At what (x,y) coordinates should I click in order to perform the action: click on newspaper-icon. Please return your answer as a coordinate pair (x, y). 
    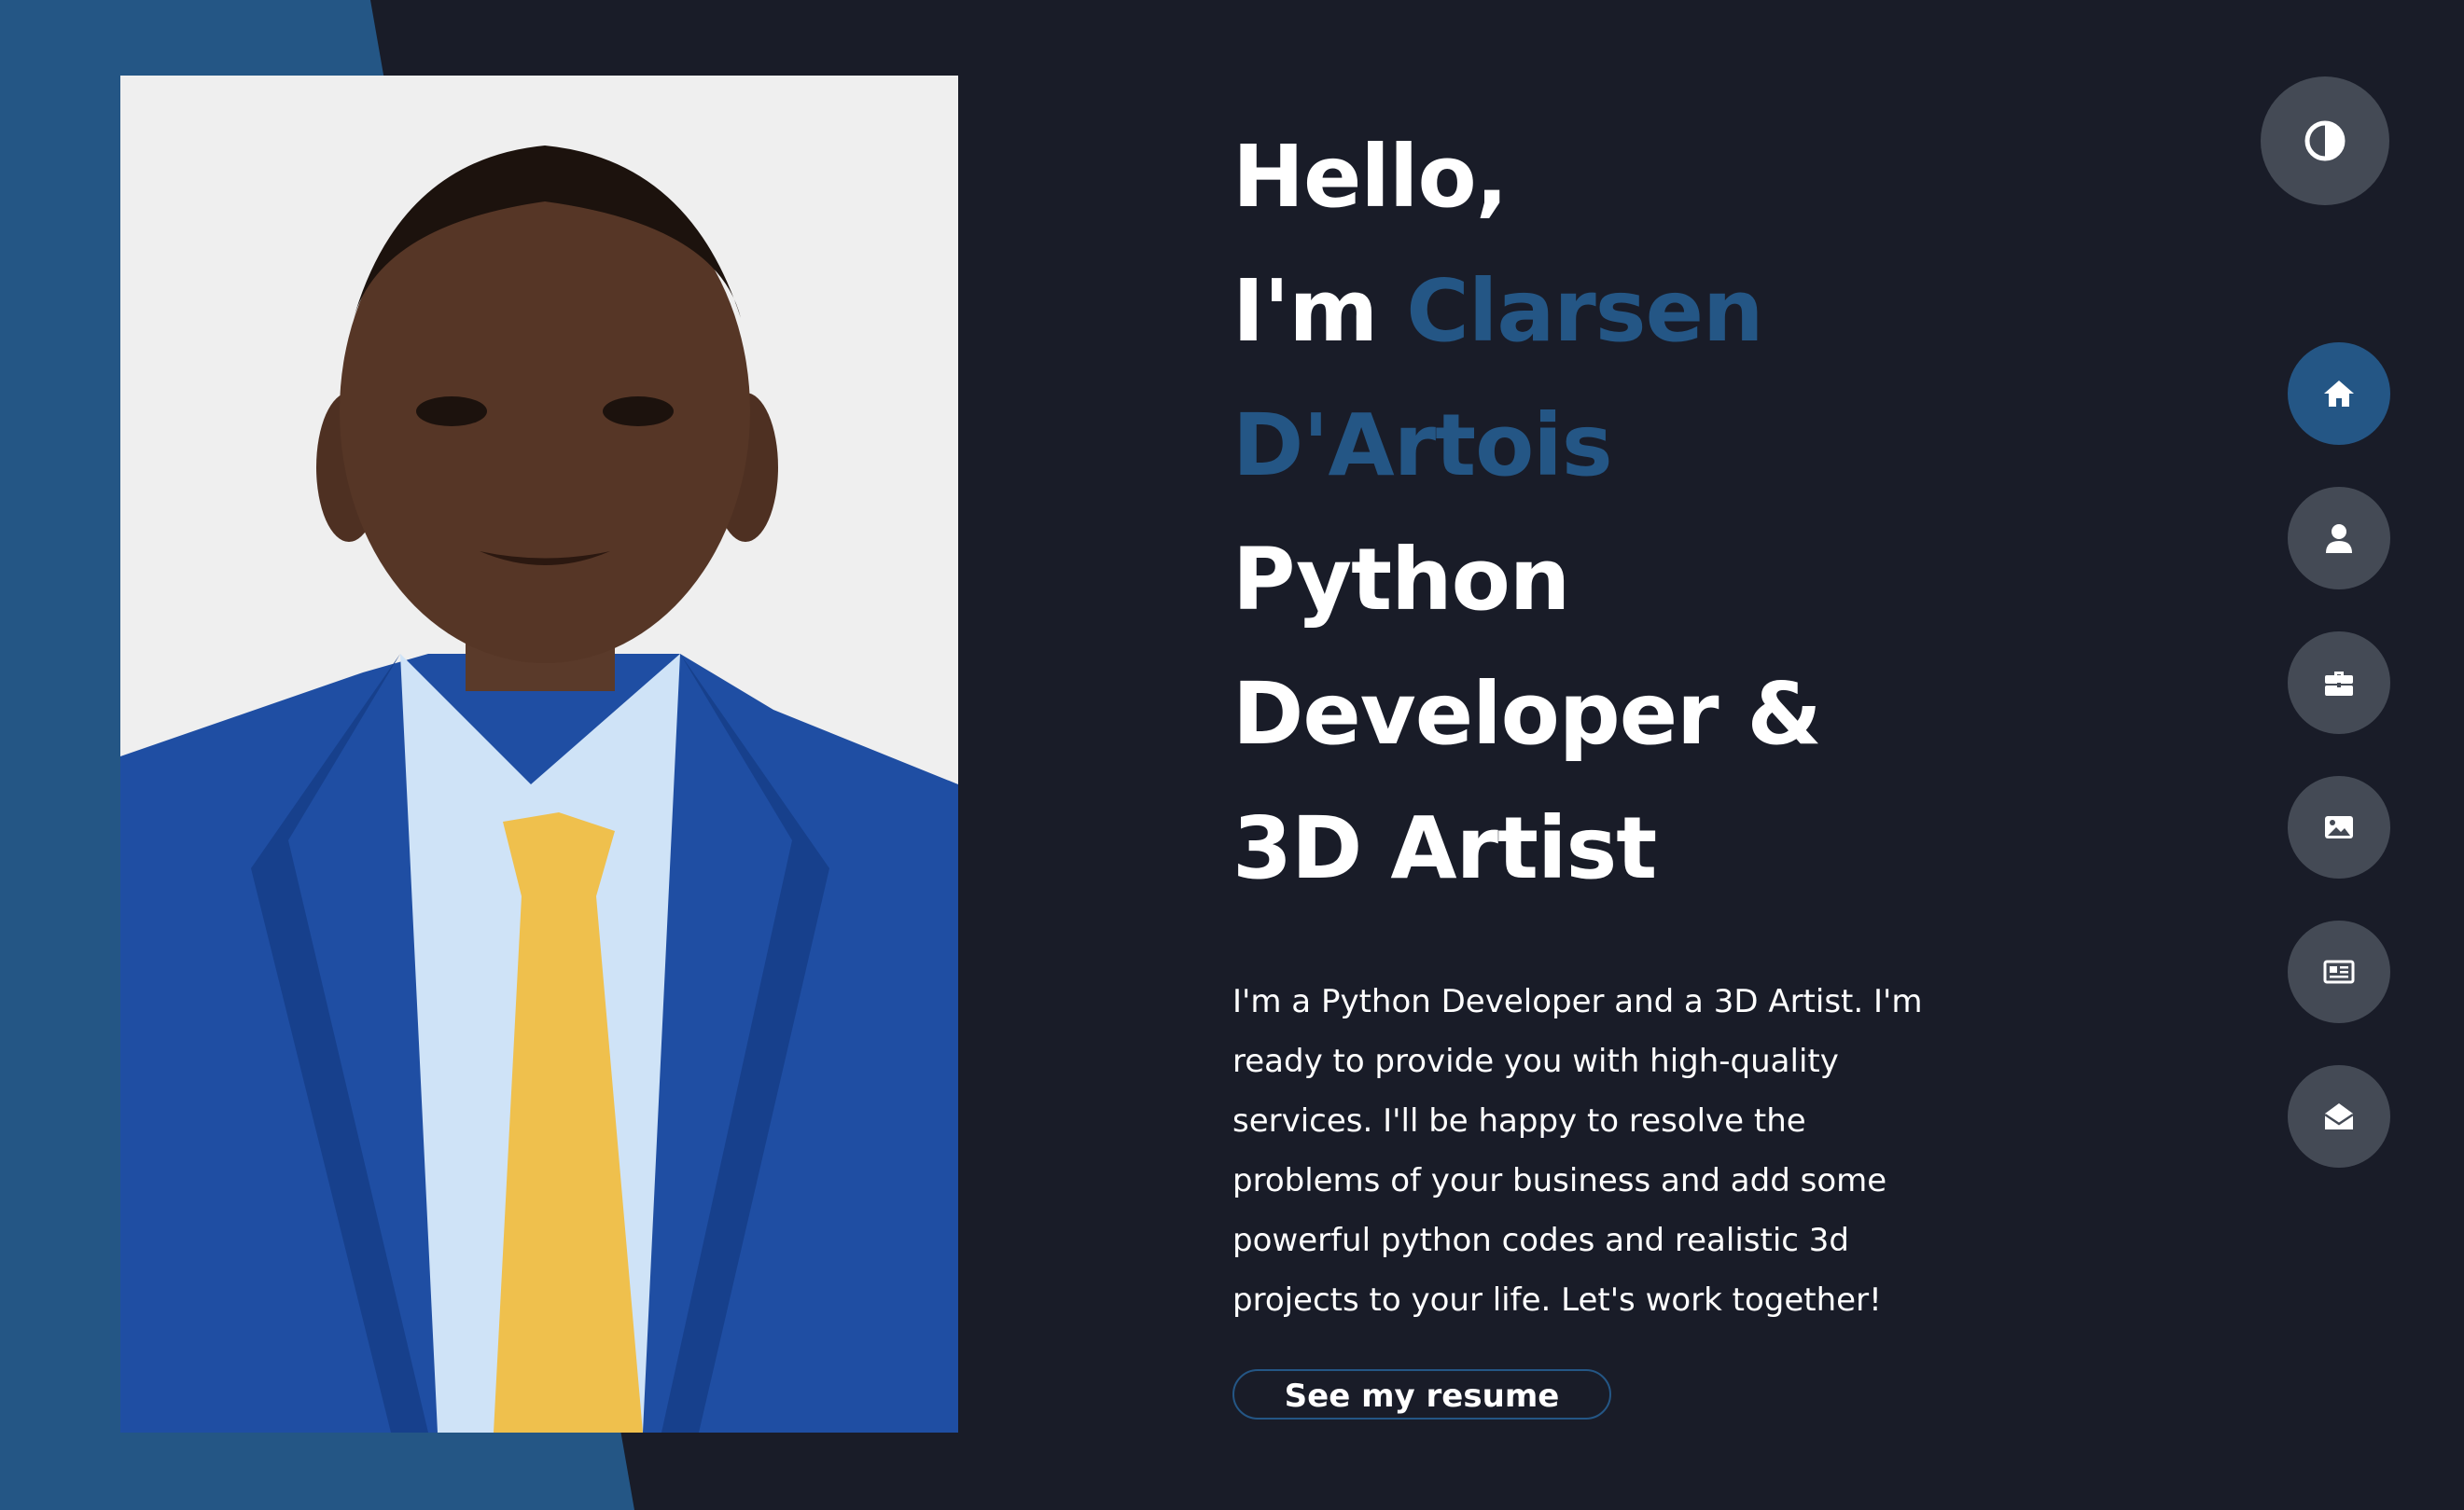
    Looking at the image, I should click on (2339, 972).